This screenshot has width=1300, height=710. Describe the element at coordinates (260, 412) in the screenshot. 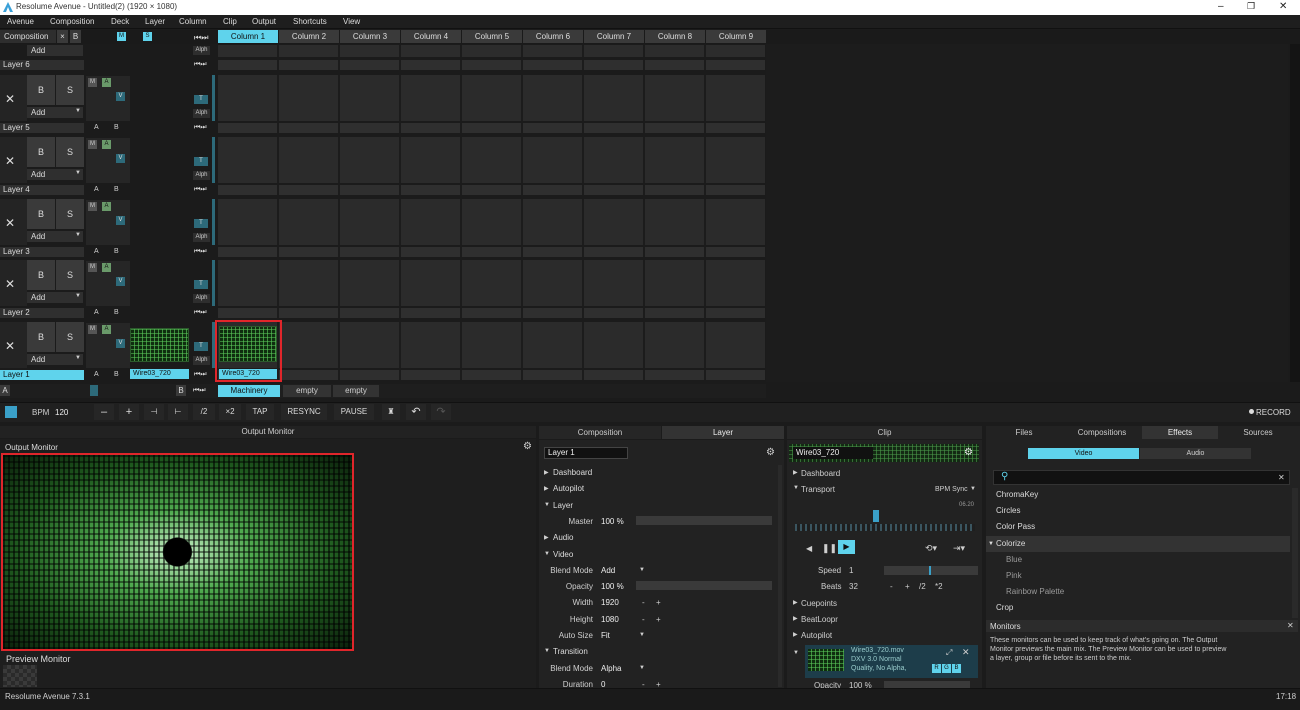

I see `tap-button: TAP` at that location.